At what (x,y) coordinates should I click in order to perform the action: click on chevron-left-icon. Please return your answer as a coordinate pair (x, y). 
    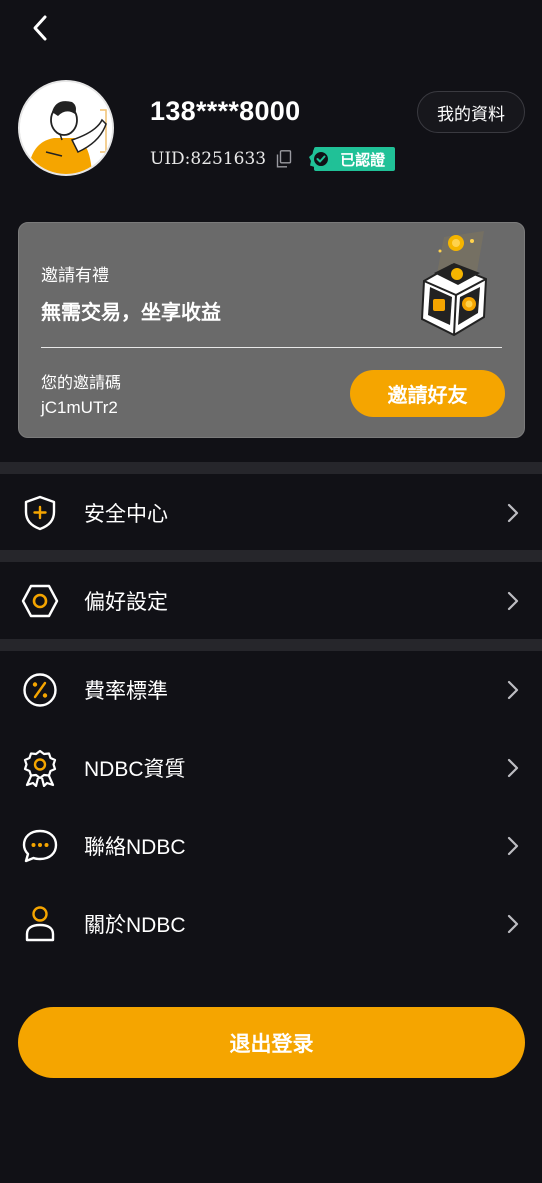
    Looking at the image, I should click on (40, 28).